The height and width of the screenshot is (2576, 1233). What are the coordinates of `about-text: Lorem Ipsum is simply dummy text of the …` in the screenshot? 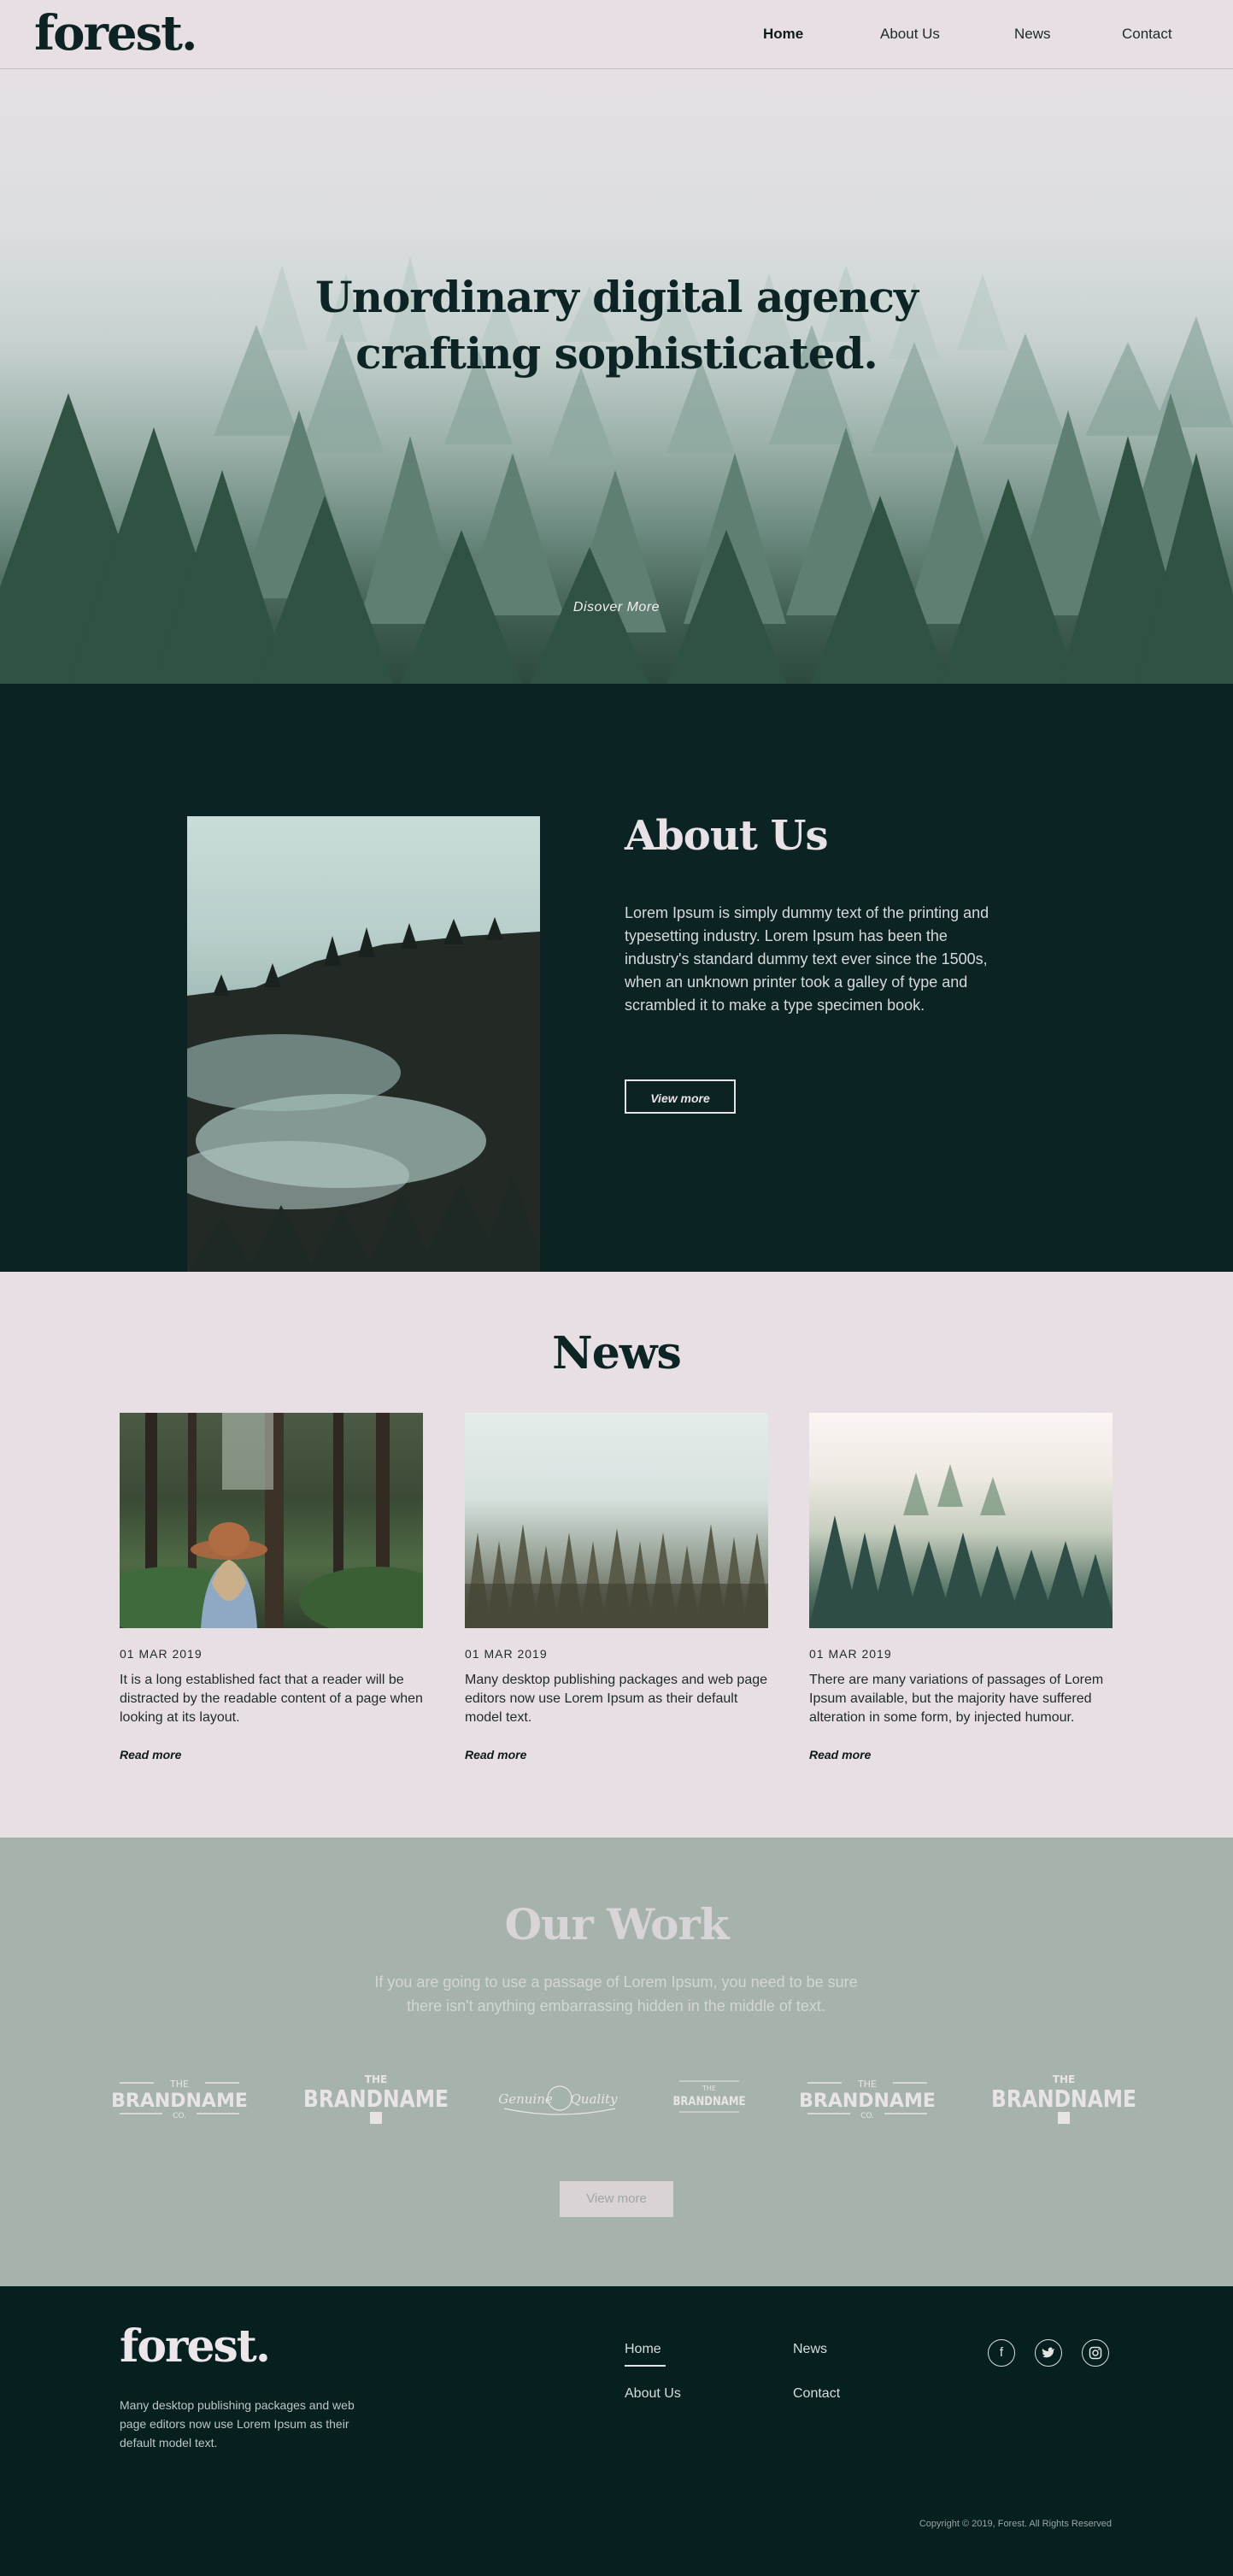 It's located at (807, 959).